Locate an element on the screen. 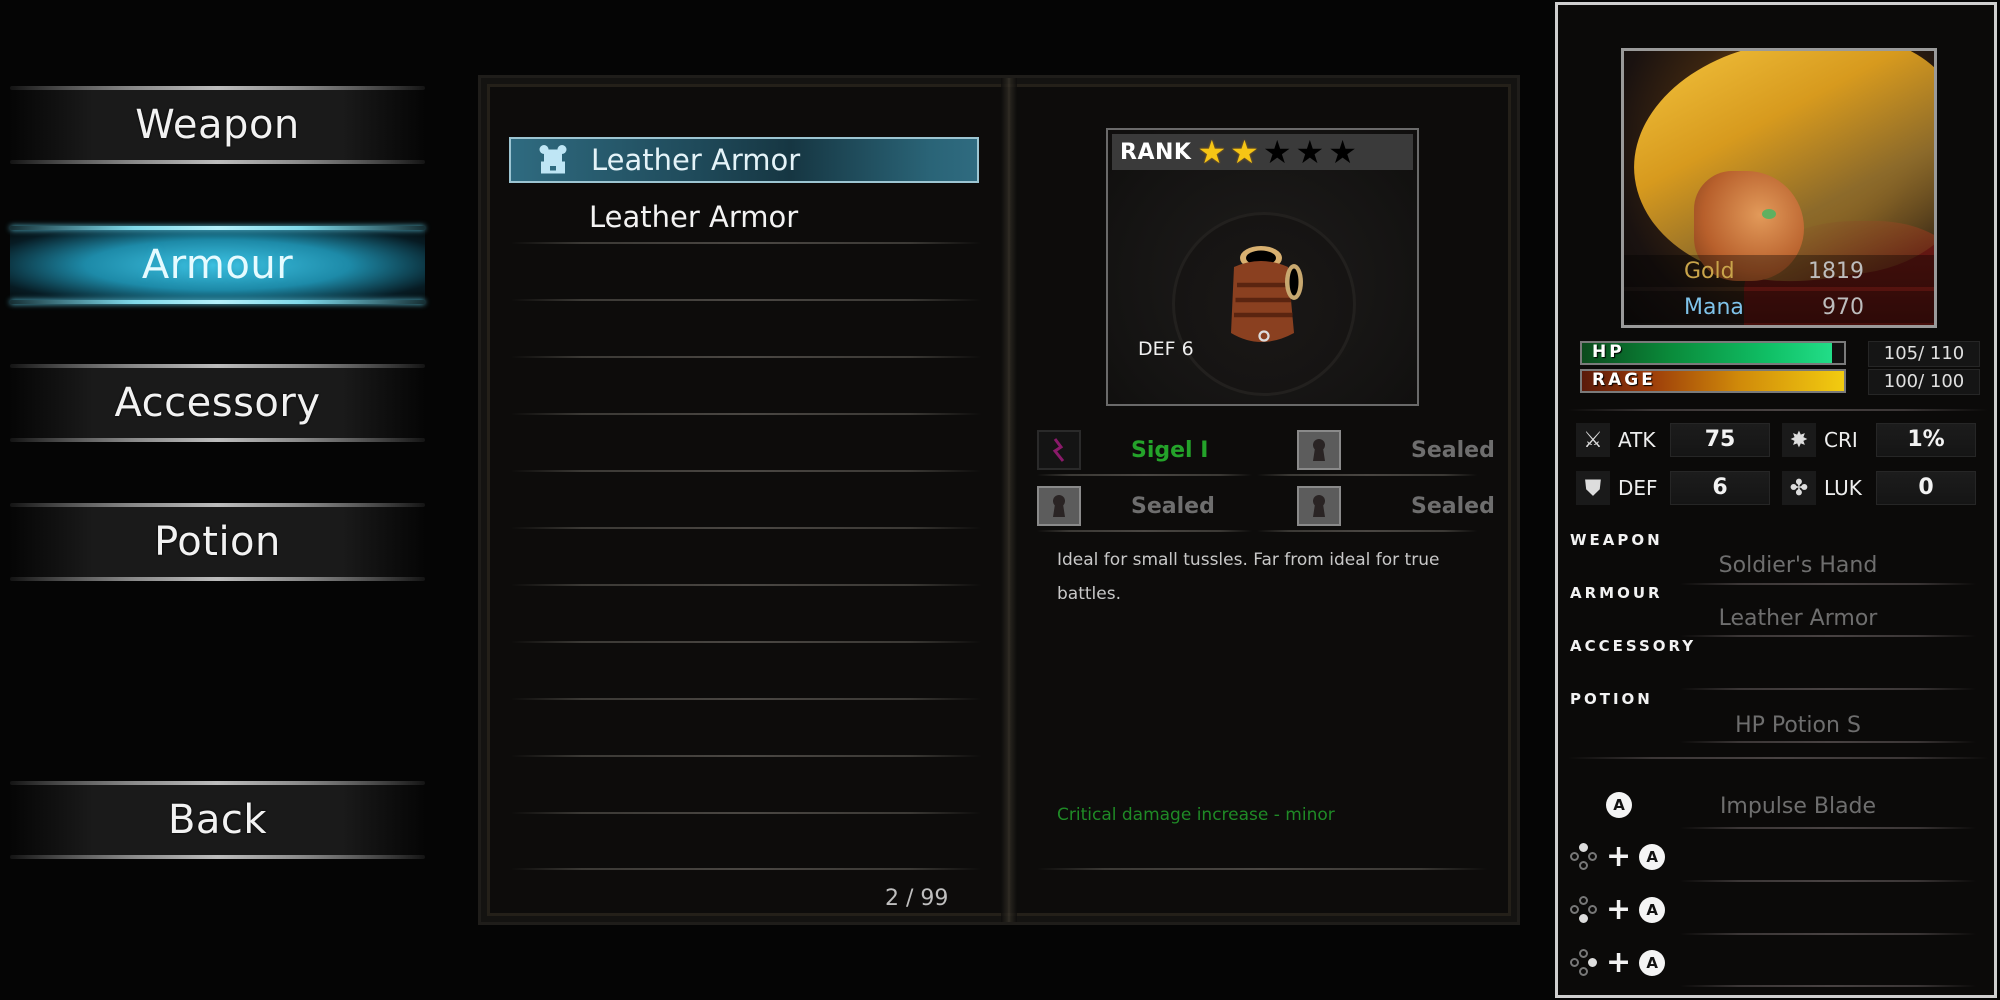 This screenshot has height=1000, width=2000. menu-item-label: Accessory is located at coordinates (217, 403).